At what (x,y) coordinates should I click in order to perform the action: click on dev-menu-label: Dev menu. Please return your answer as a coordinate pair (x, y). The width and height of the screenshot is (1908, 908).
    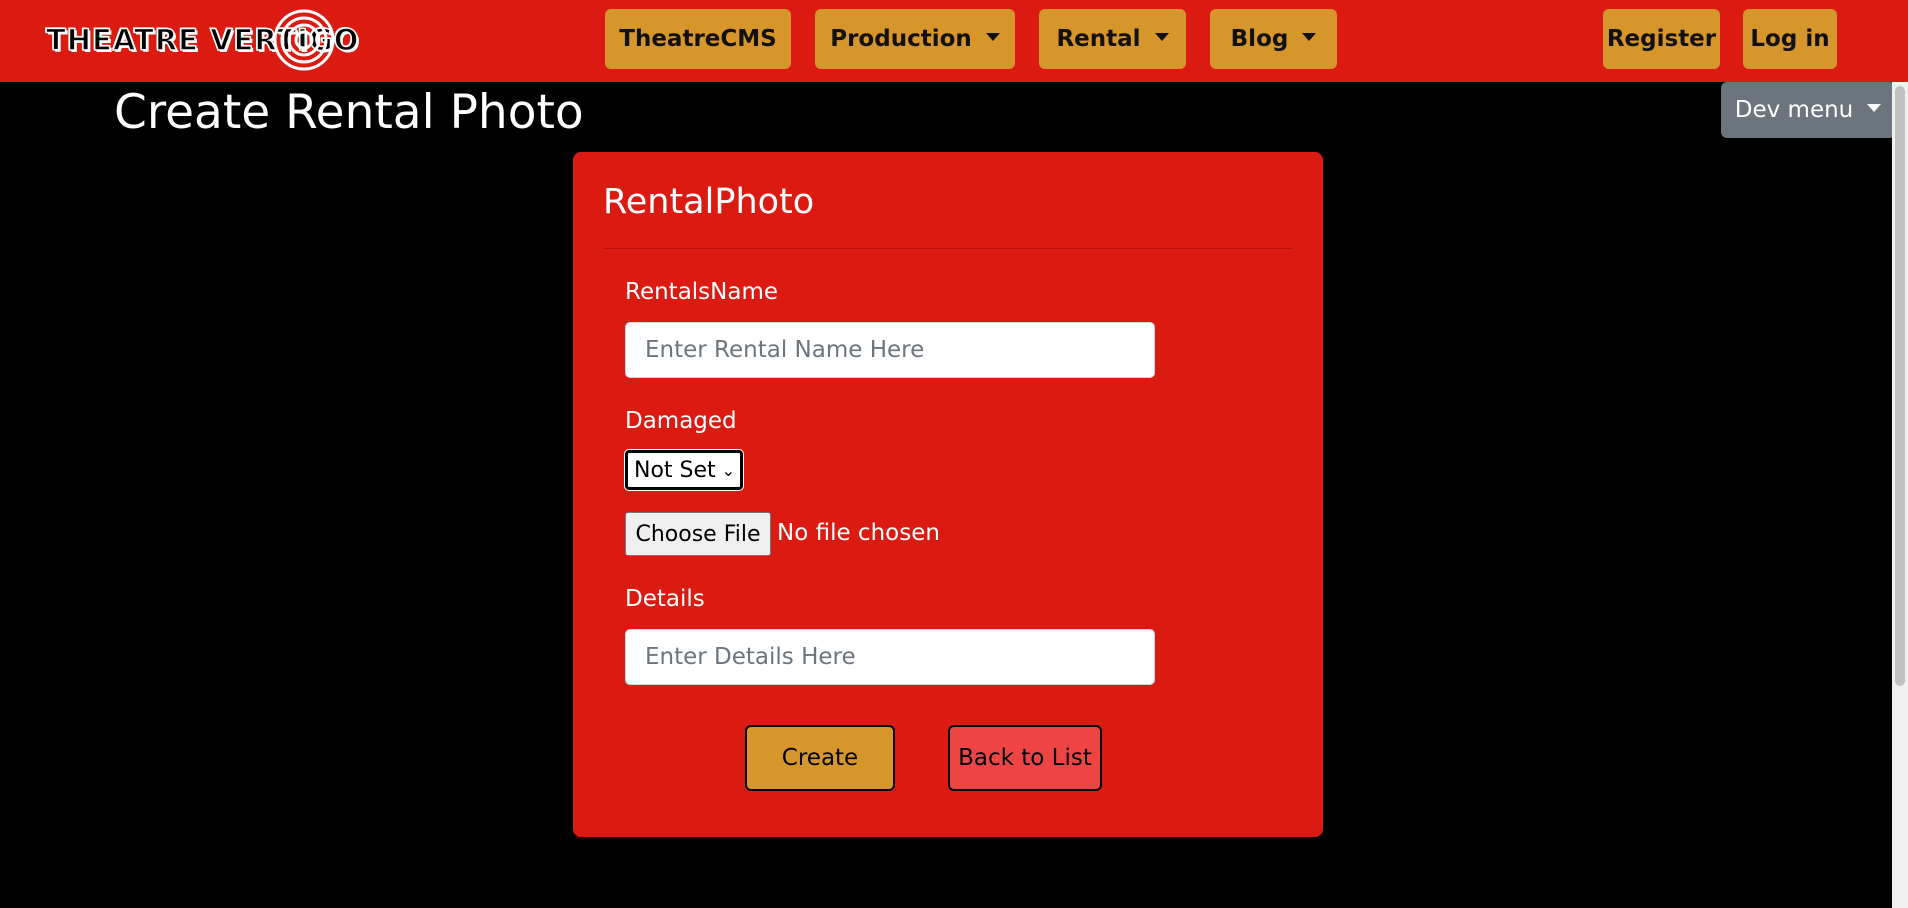
    Looking at the image, I should click on (1794, 110).